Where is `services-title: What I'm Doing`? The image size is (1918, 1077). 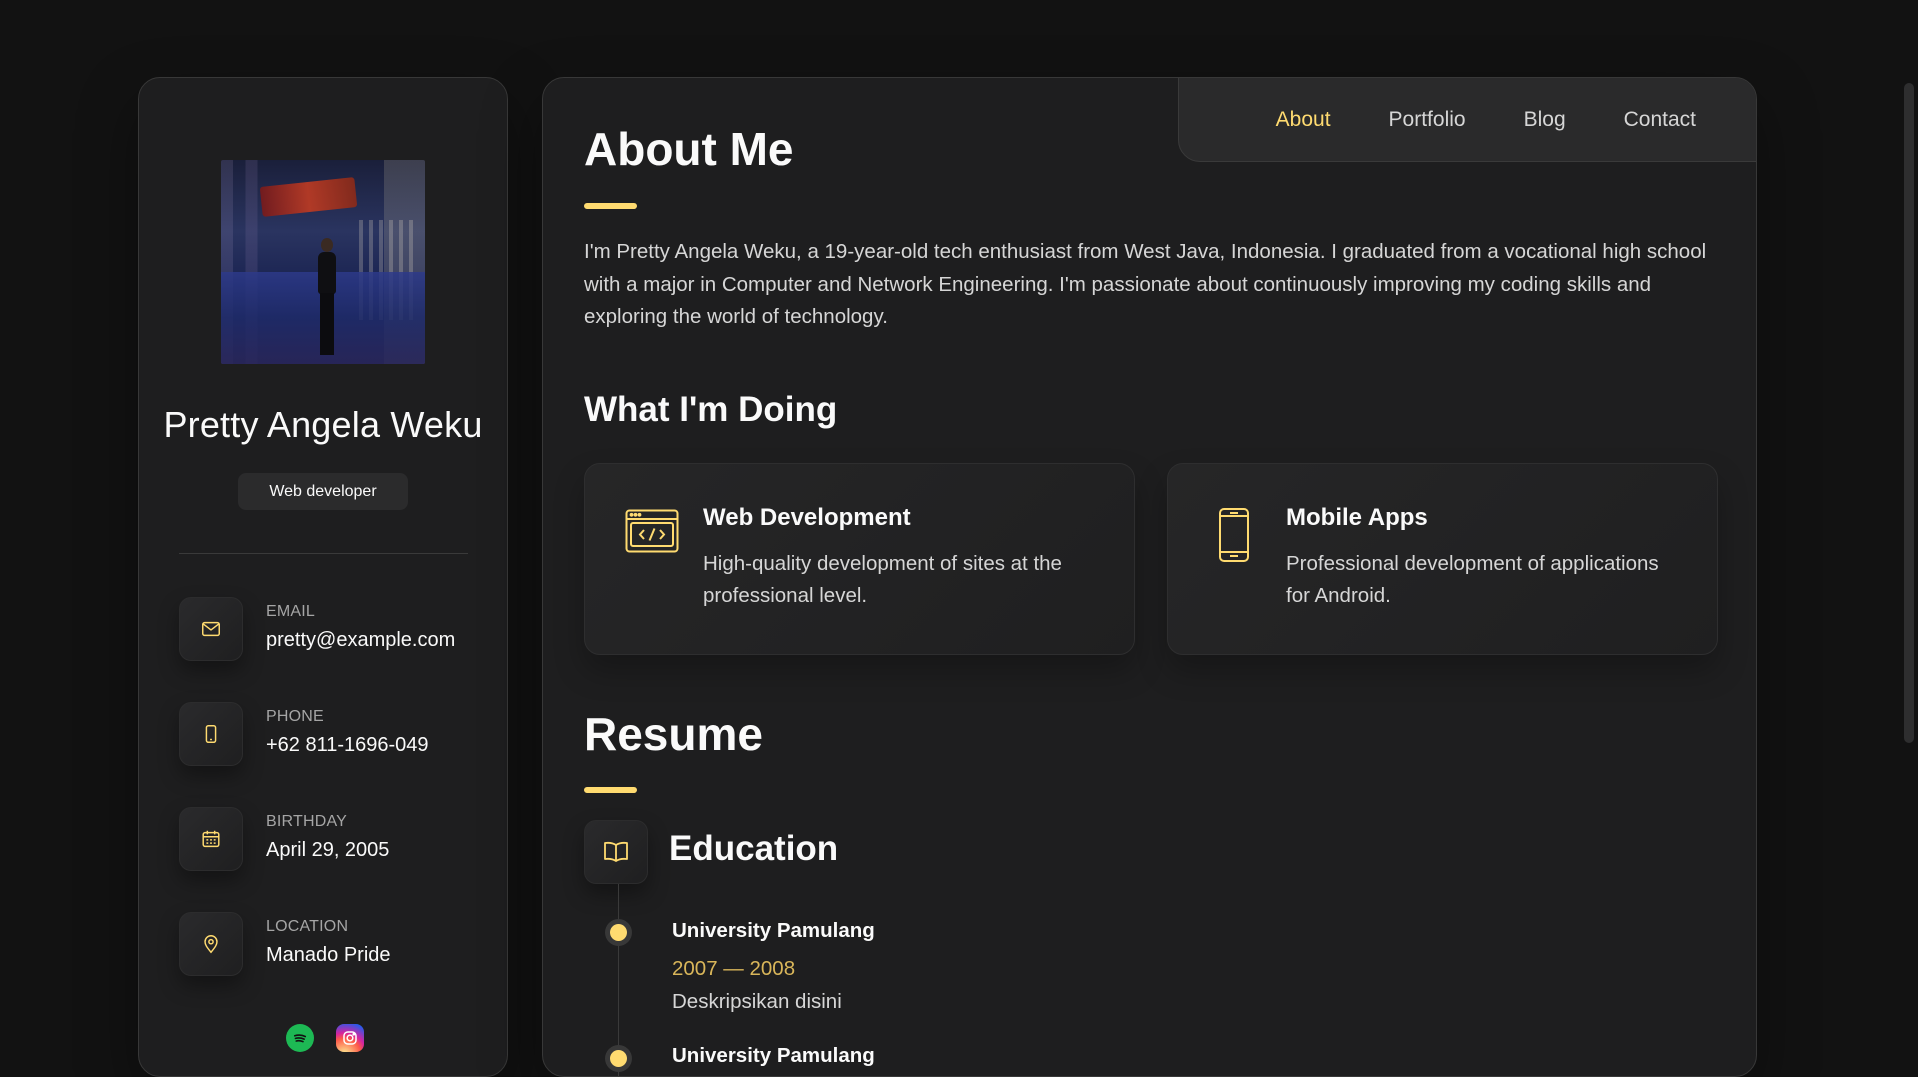
services-title: What I'm Doing is located at coordinates (711, 409).